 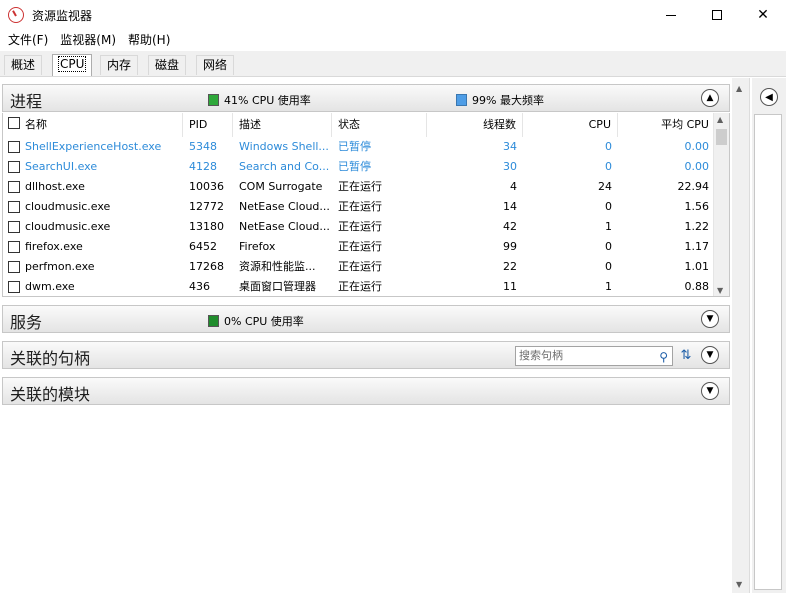 What do you see at coordinates (62, 16) in the screenshot?
I see `window-title: 资源监视器` at bounding box center [62, 16].